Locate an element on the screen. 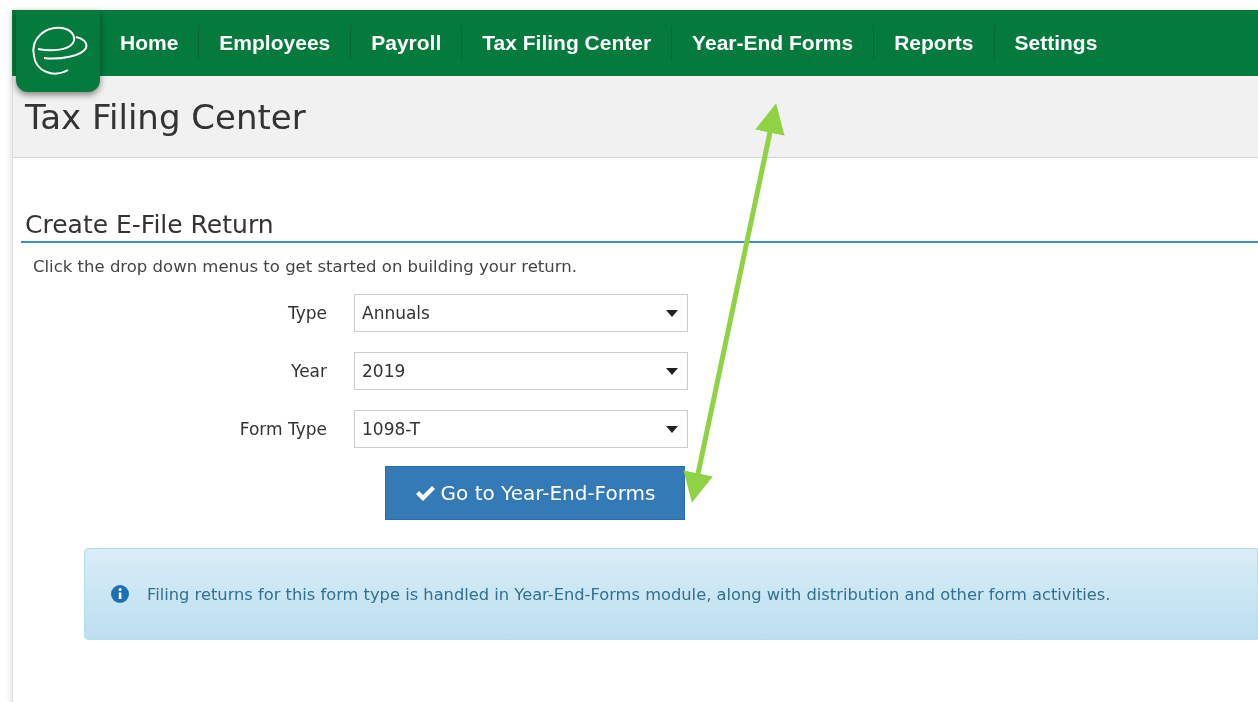 This screenshot has width=1258, height=702. dropdown: Annuals is located at coordinates (521, 313).